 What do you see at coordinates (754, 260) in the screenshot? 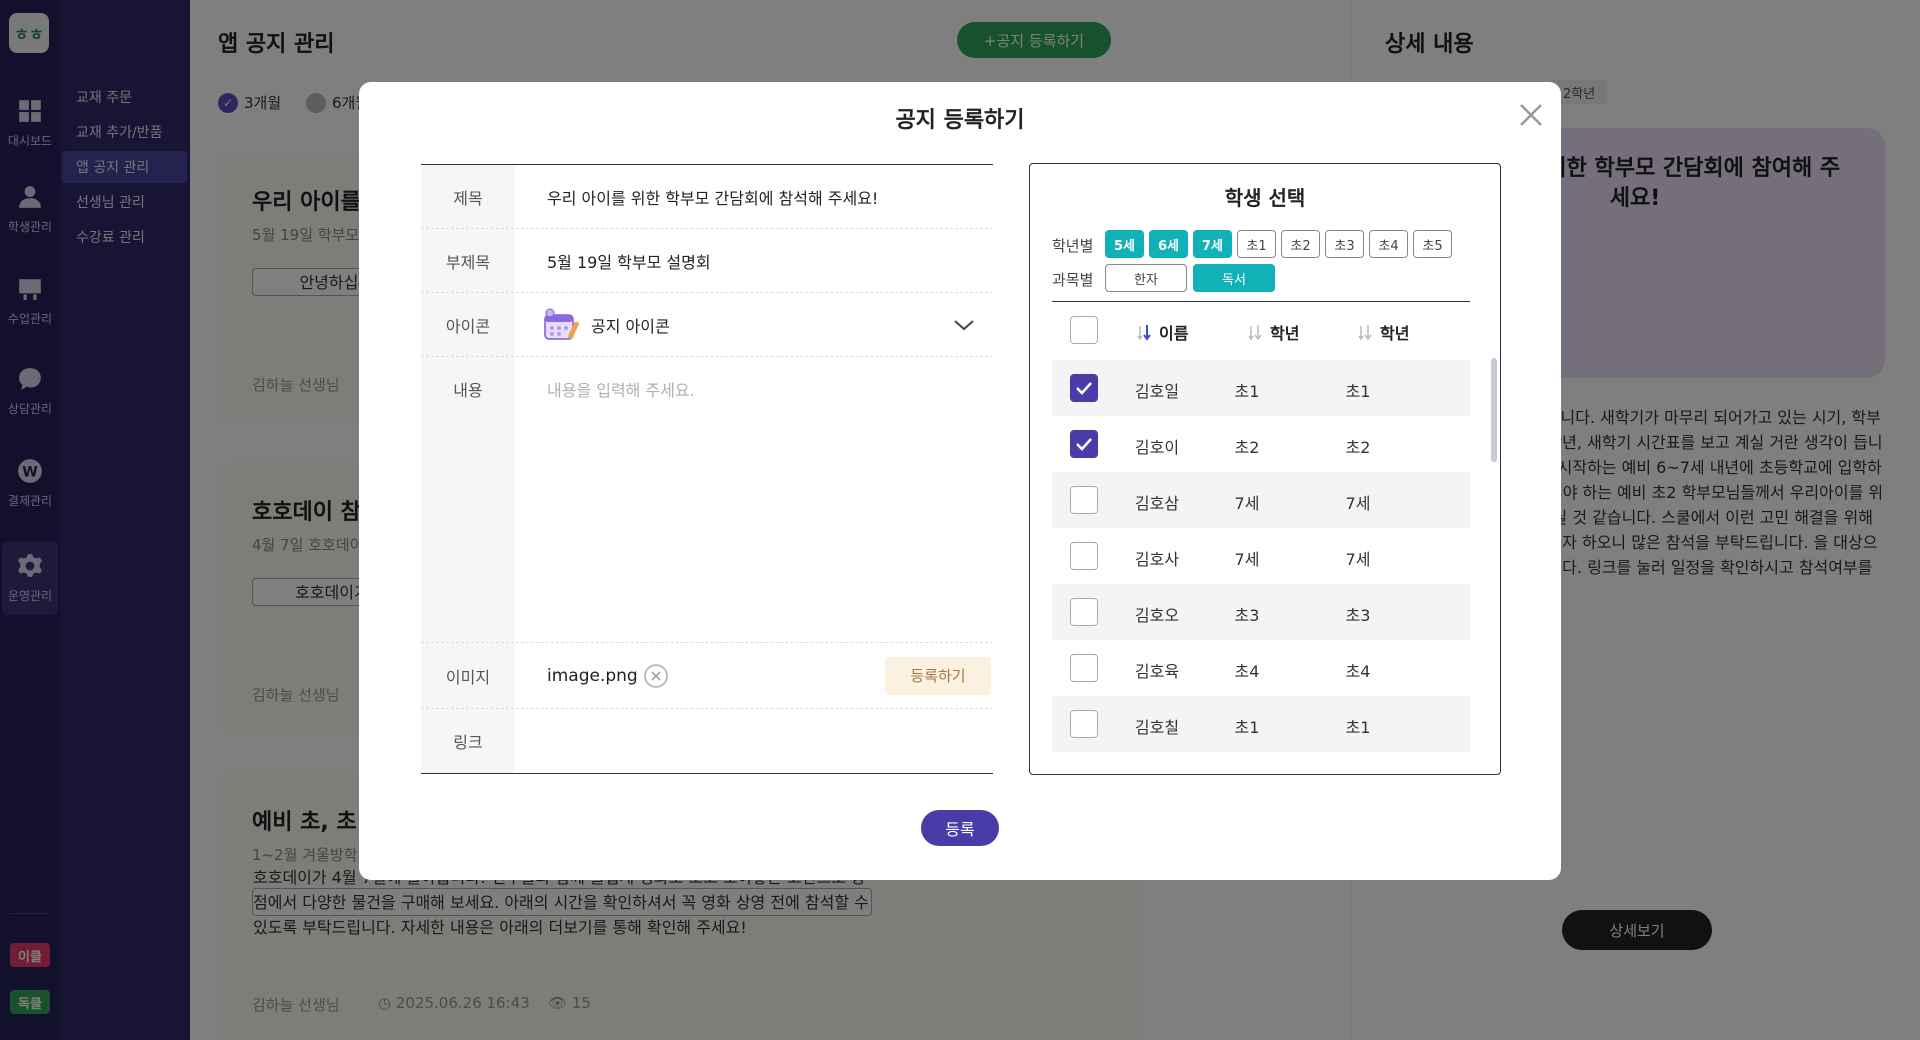
I see `subtitle-input: 5월 19일 학부모 설명회` at bounding box center [754, 260].